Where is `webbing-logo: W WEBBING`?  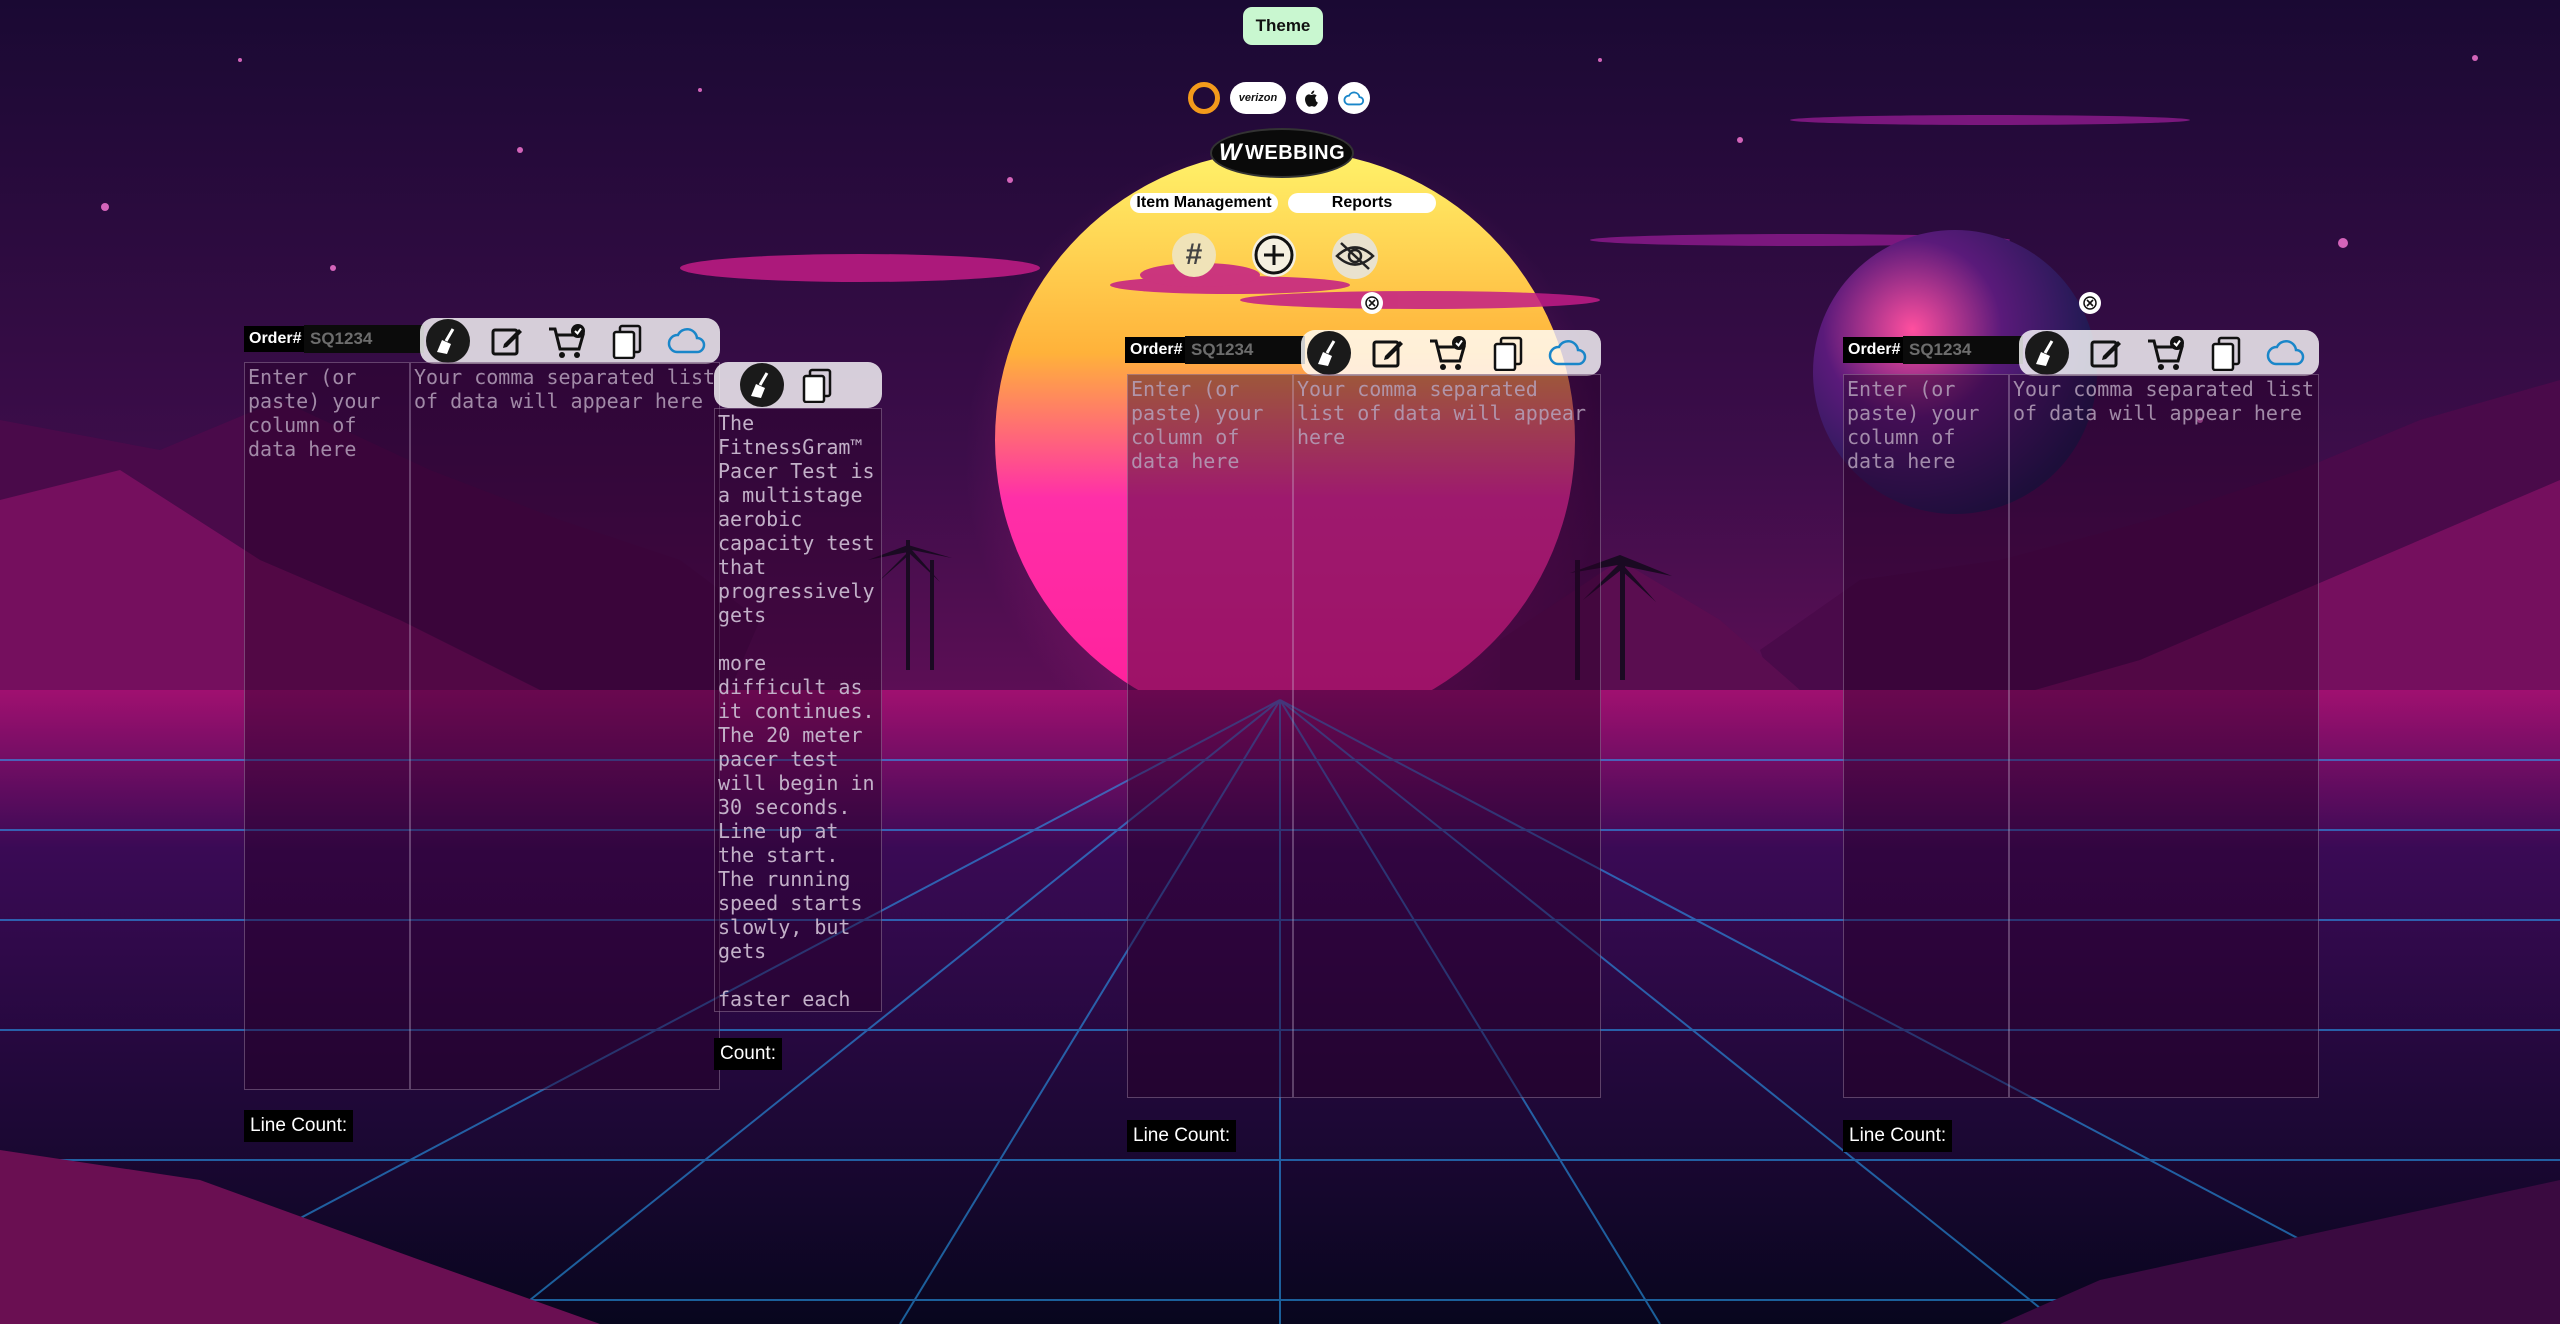 webbing-logo: W WEBBING is located at coordinates (1282, 153).